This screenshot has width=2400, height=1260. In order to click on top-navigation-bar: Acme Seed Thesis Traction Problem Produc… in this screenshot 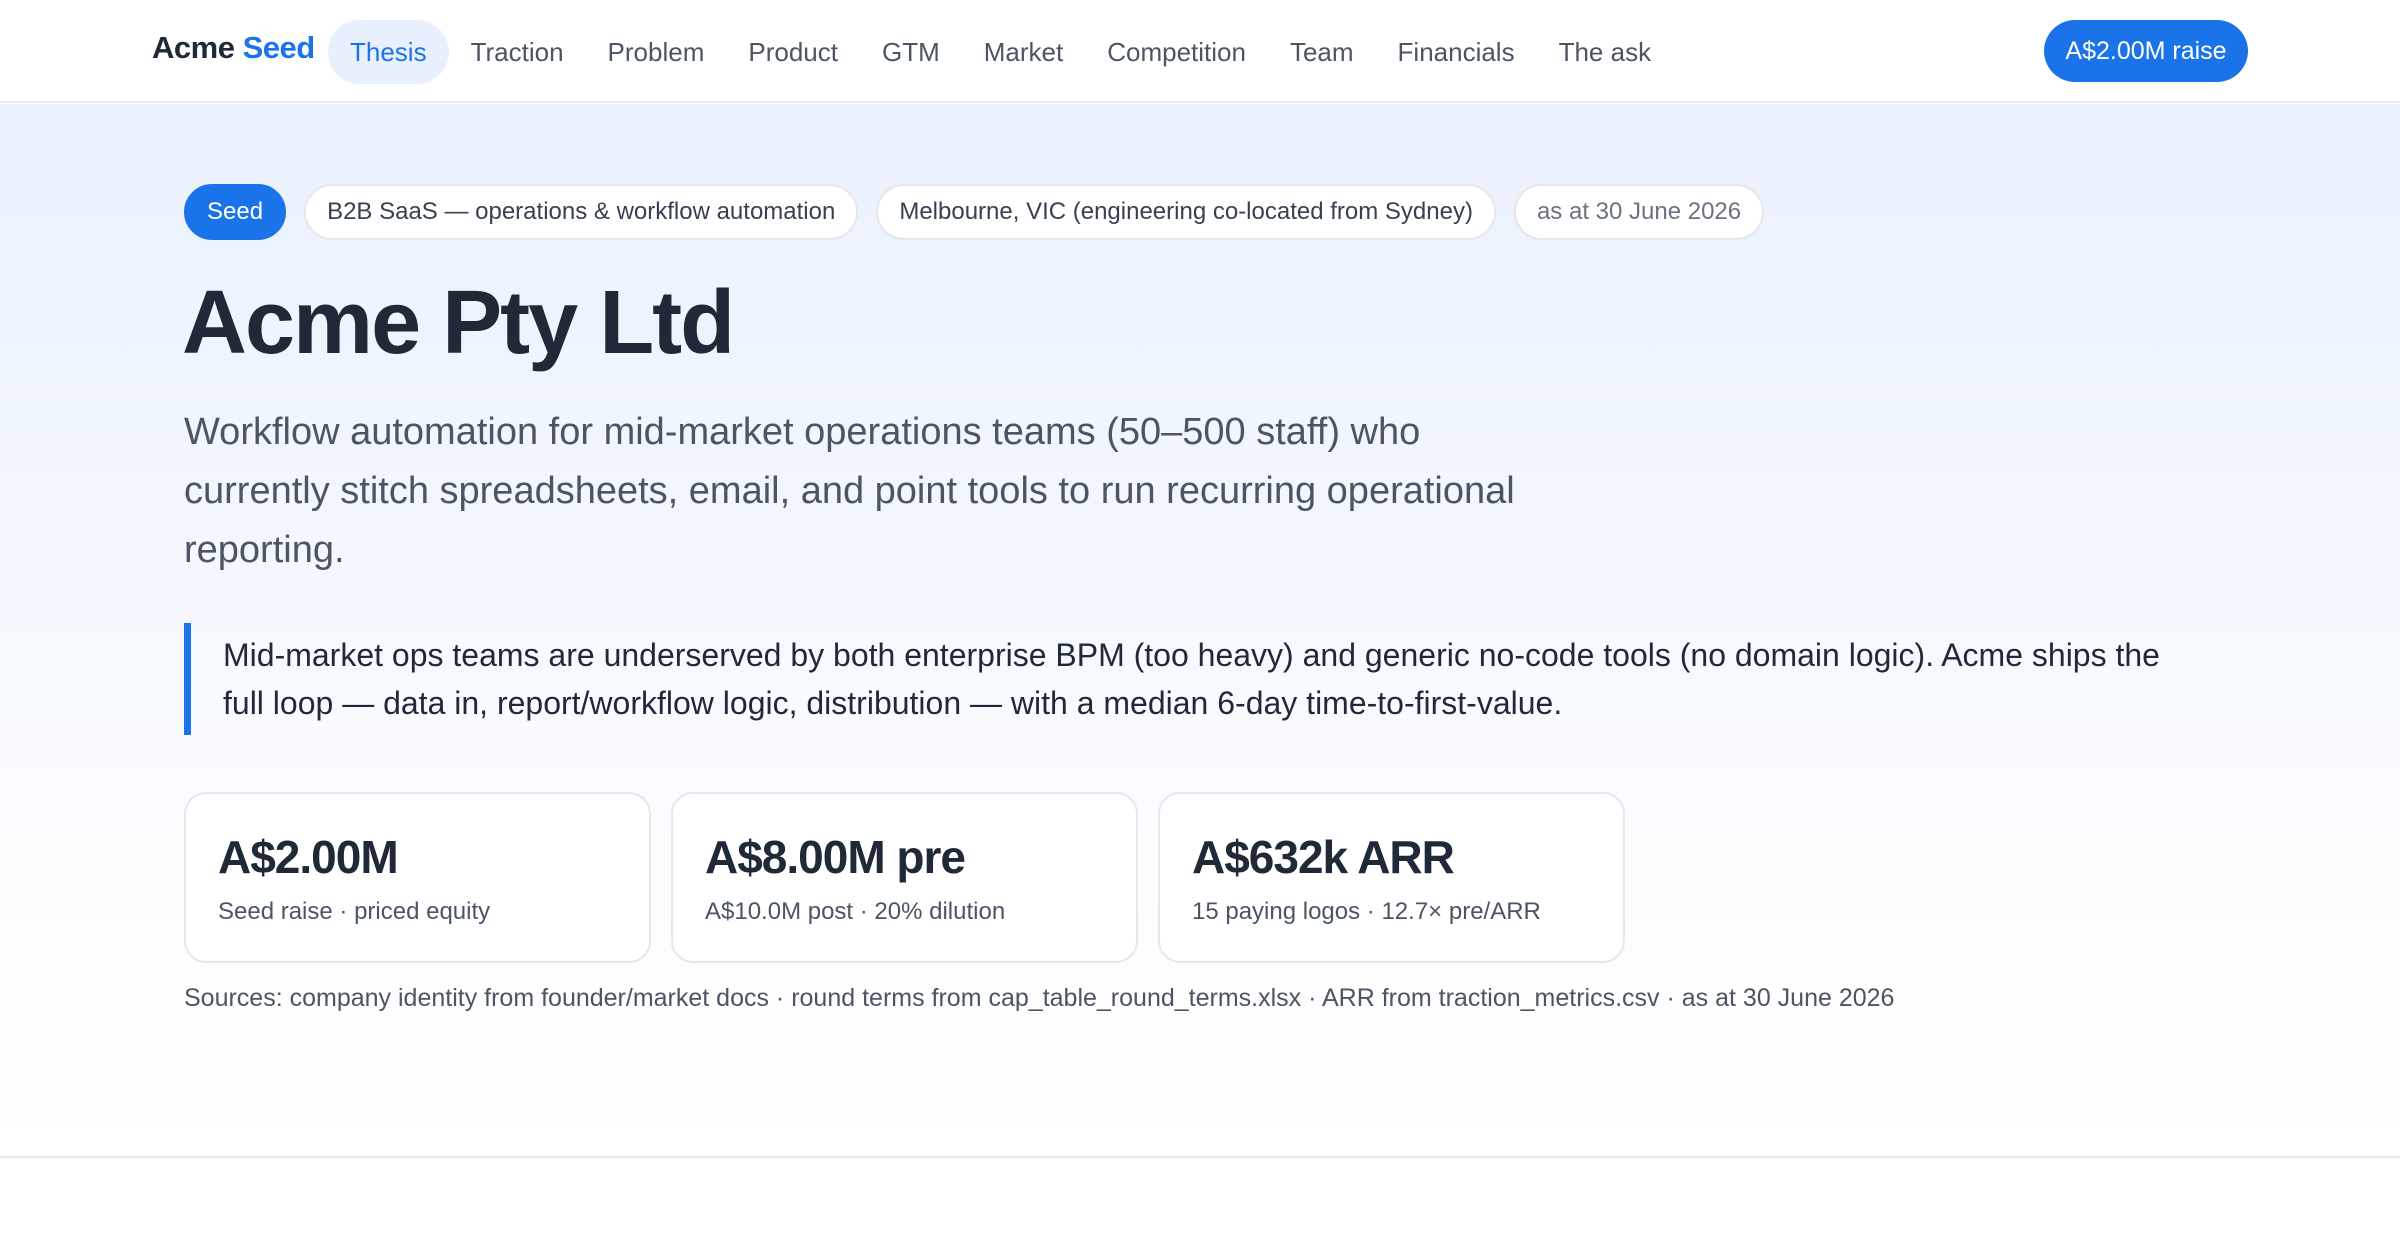, I will do `click(1200, 51)`.